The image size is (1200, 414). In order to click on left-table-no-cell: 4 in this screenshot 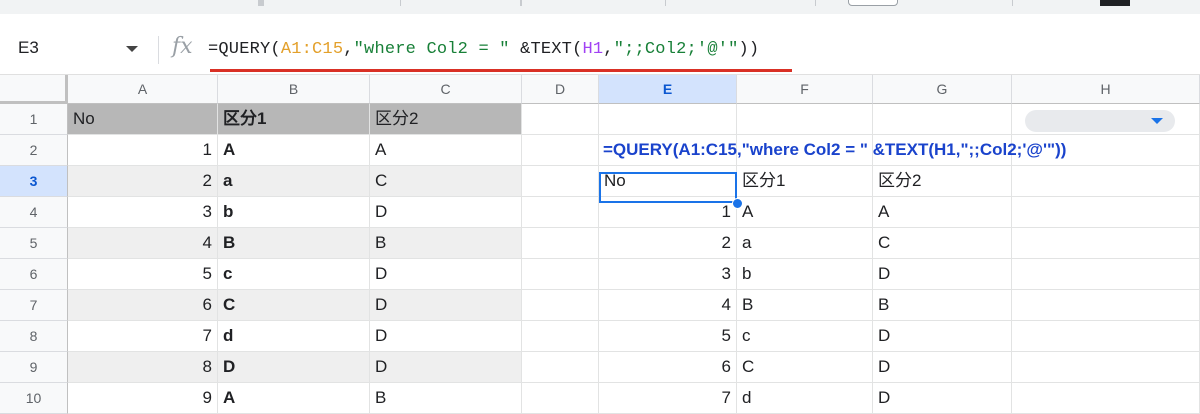, I will do `click(143, 243)`.